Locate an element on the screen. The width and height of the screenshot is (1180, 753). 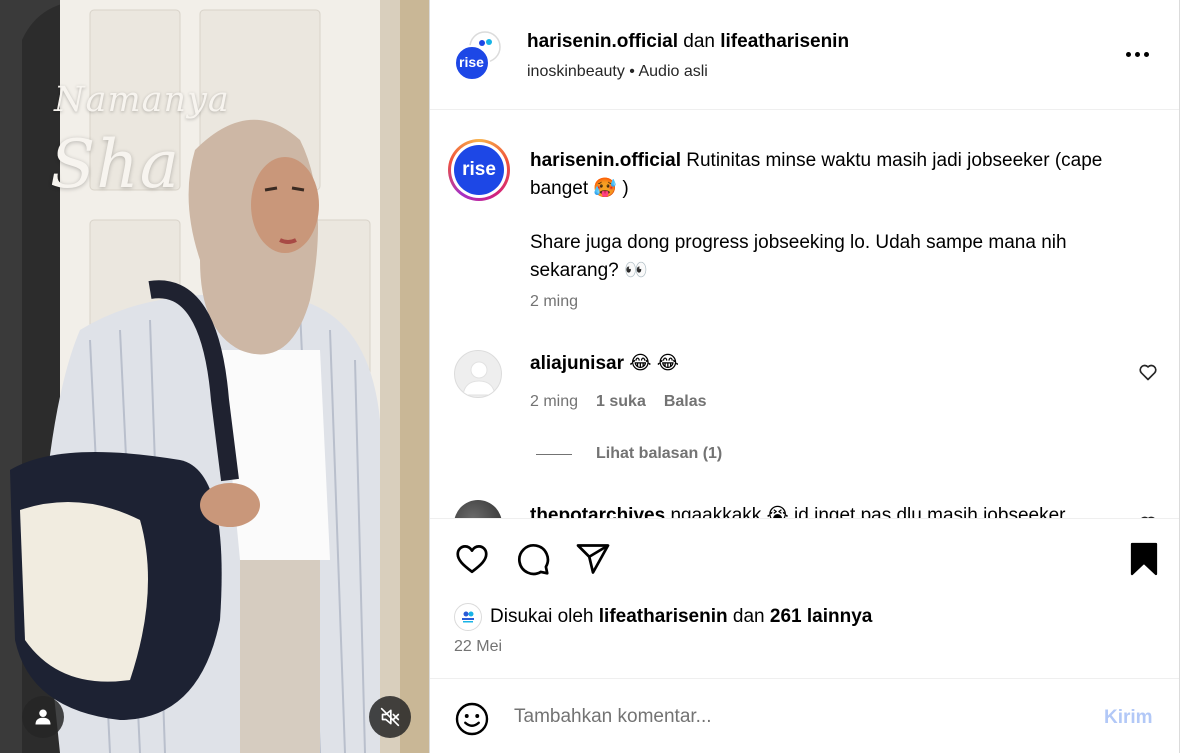
audio-attribution: inoskinbeauty • Audio asli is located at coordinates (617, 72).